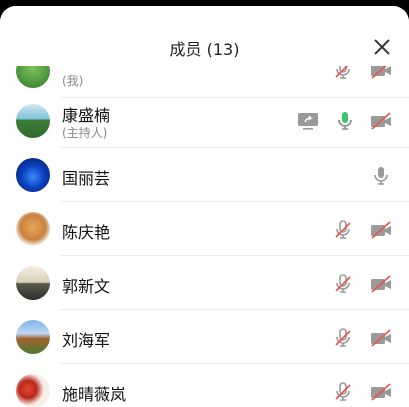 Image resolution: width=409 pixels, height=407 pixels. I want to click on member-row: 刘海军, so click(204, 337).